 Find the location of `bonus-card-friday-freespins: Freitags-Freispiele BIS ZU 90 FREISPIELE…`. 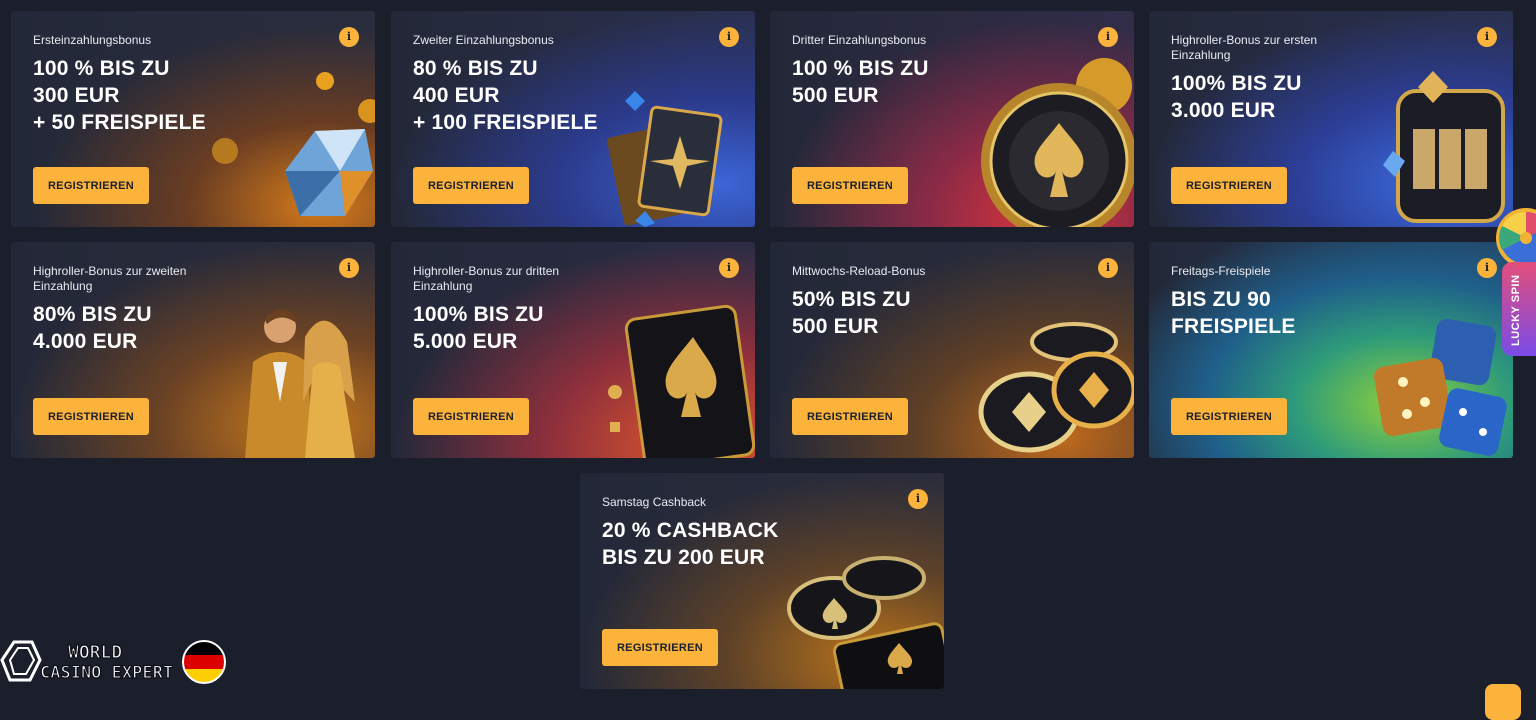

bonus-card-friday-freespins: Freitags-Freispiele BIS ZU 90 FREISPIELE… is located at coordinates (1331, 350).